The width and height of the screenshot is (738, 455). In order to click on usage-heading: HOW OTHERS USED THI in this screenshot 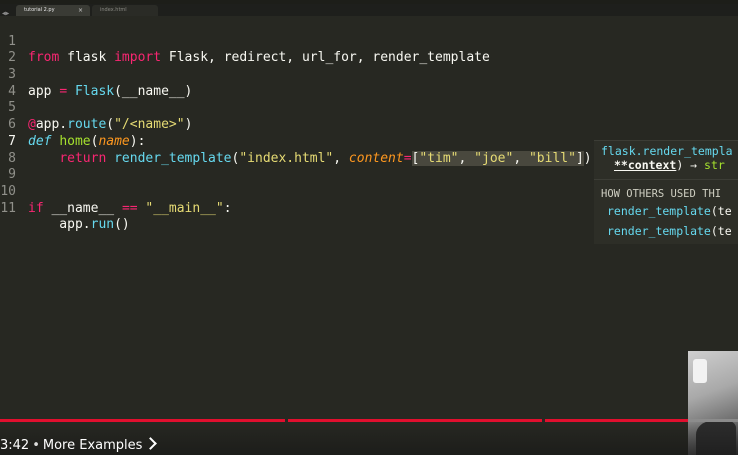, I will do `click(661, 194)`.